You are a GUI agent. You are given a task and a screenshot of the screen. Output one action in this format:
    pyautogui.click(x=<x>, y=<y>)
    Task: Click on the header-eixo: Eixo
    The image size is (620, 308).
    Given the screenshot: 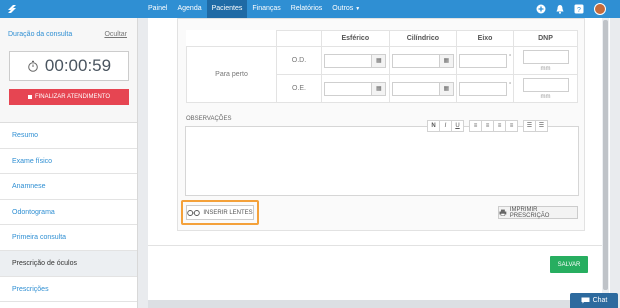 What is the action you would take?
    pyautogui.click(x=485, y=38)
    